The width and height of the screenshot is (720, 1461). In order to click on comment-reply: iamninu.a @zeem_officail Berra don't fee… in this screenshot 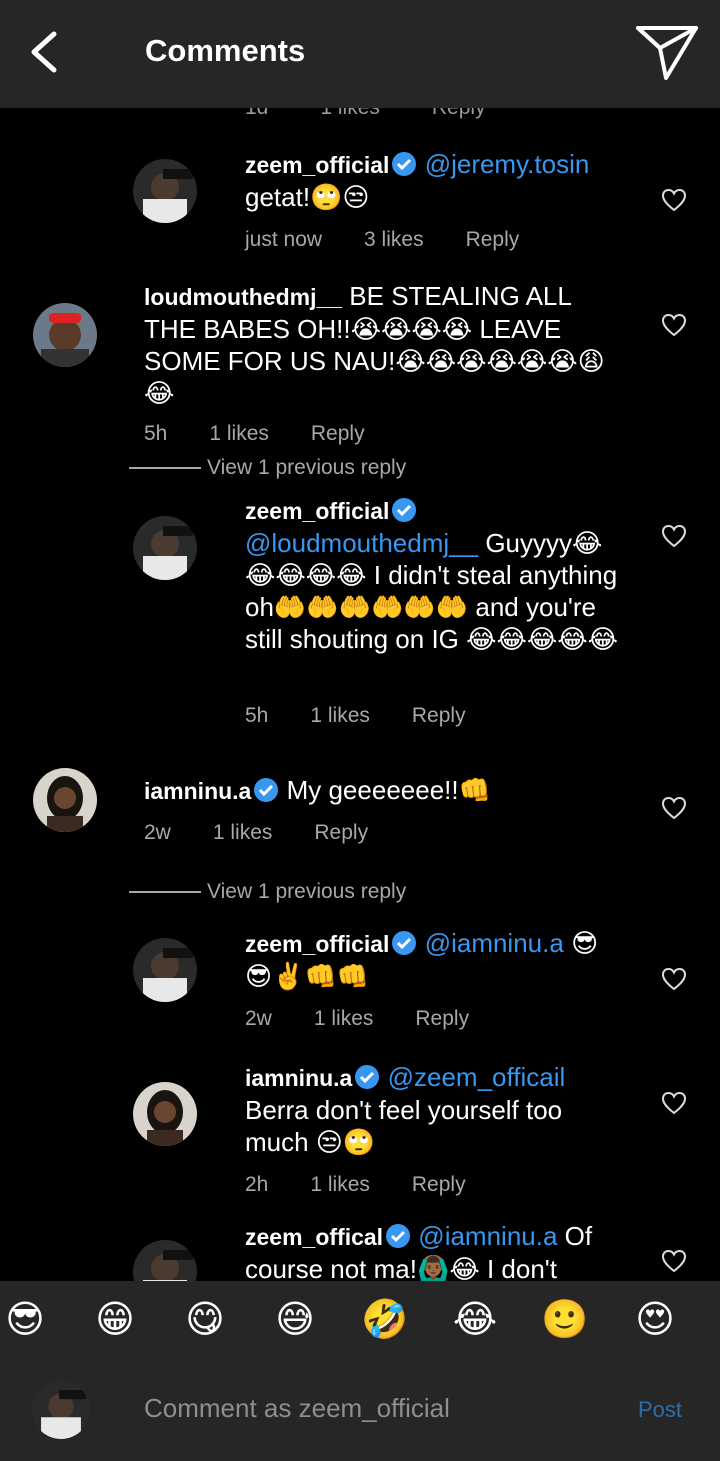, I will do `click(360, 1131)`.